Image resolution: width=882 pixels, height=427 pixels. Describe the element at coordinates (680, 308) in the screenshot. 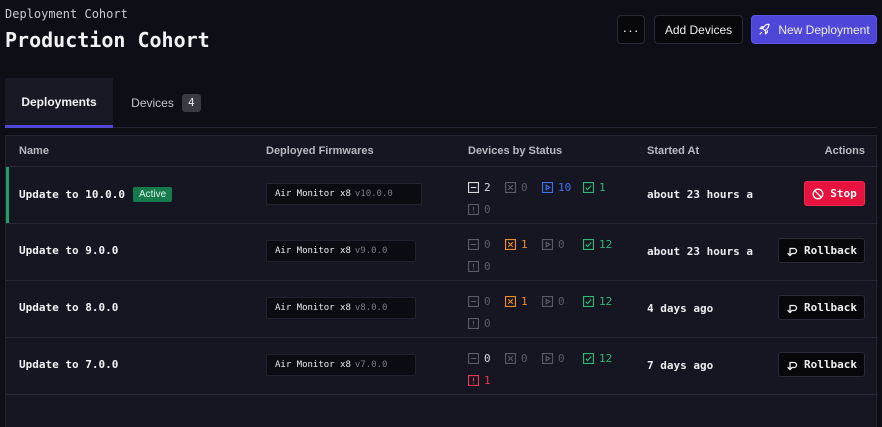

I see `started-at: 4 days ago` at that location.